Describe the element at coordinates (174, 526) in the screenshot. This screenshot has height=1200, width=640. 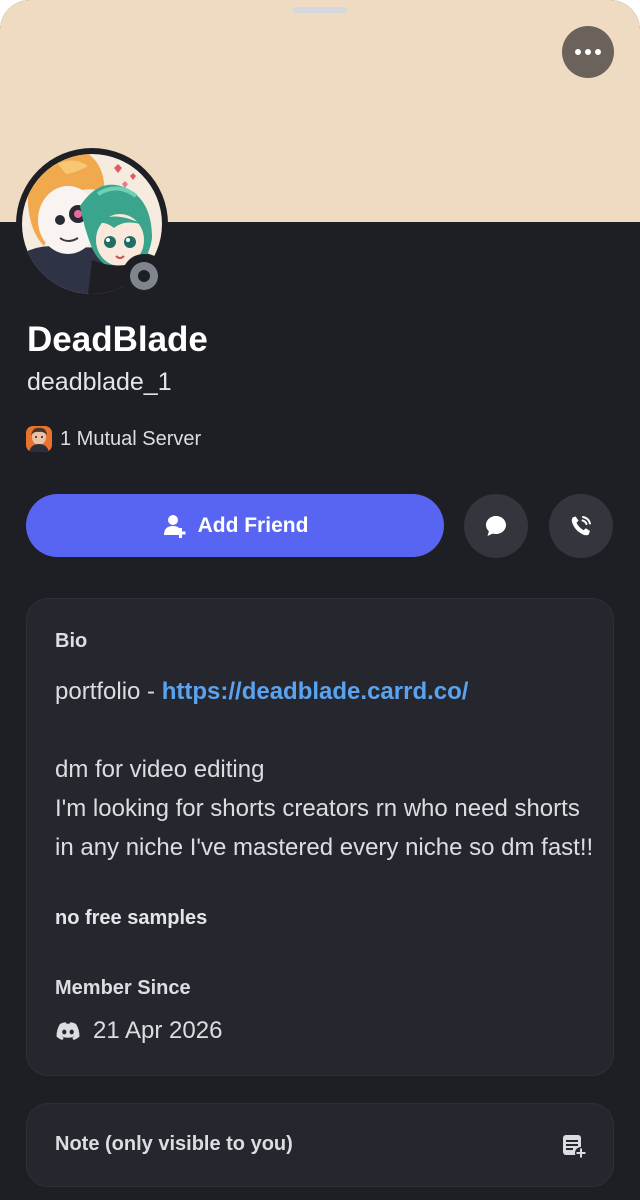
I see `add-friend-icon` at that location.